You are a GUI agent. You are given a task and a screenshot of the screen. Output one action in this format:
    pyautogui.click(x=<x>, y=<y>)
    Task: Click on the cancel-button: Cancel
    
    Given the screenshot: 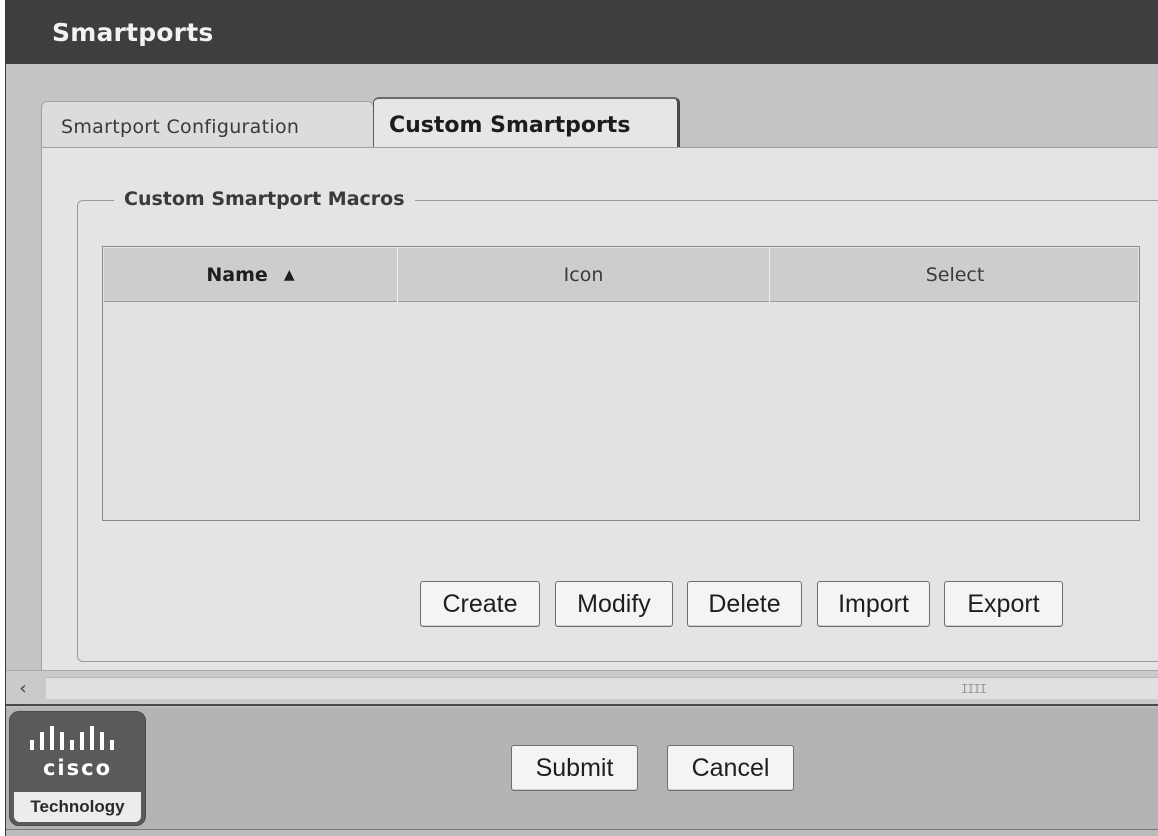 What is the action you would take?
    pyautogui.click(x=730, y=768)
    